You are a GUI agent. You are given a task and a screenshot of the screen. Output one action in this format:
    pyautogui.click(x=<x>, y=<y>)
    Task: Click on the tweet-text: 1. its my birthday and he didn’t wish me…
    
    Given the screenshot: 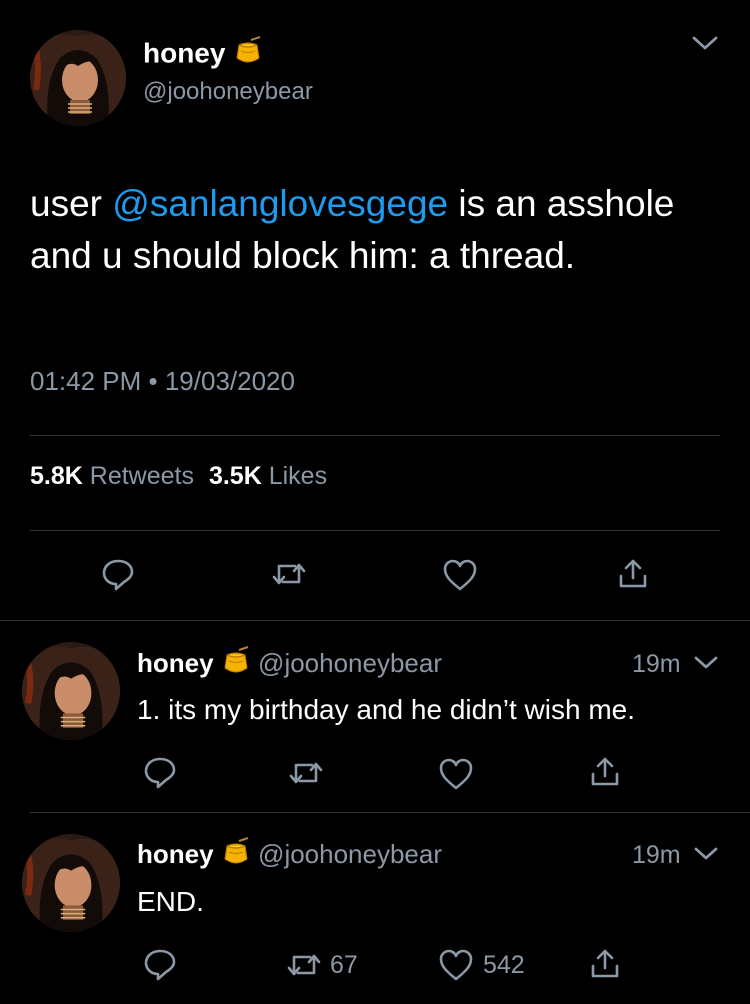 What is the action you would take?
    pyautogui.click(x=386, y=709)
    